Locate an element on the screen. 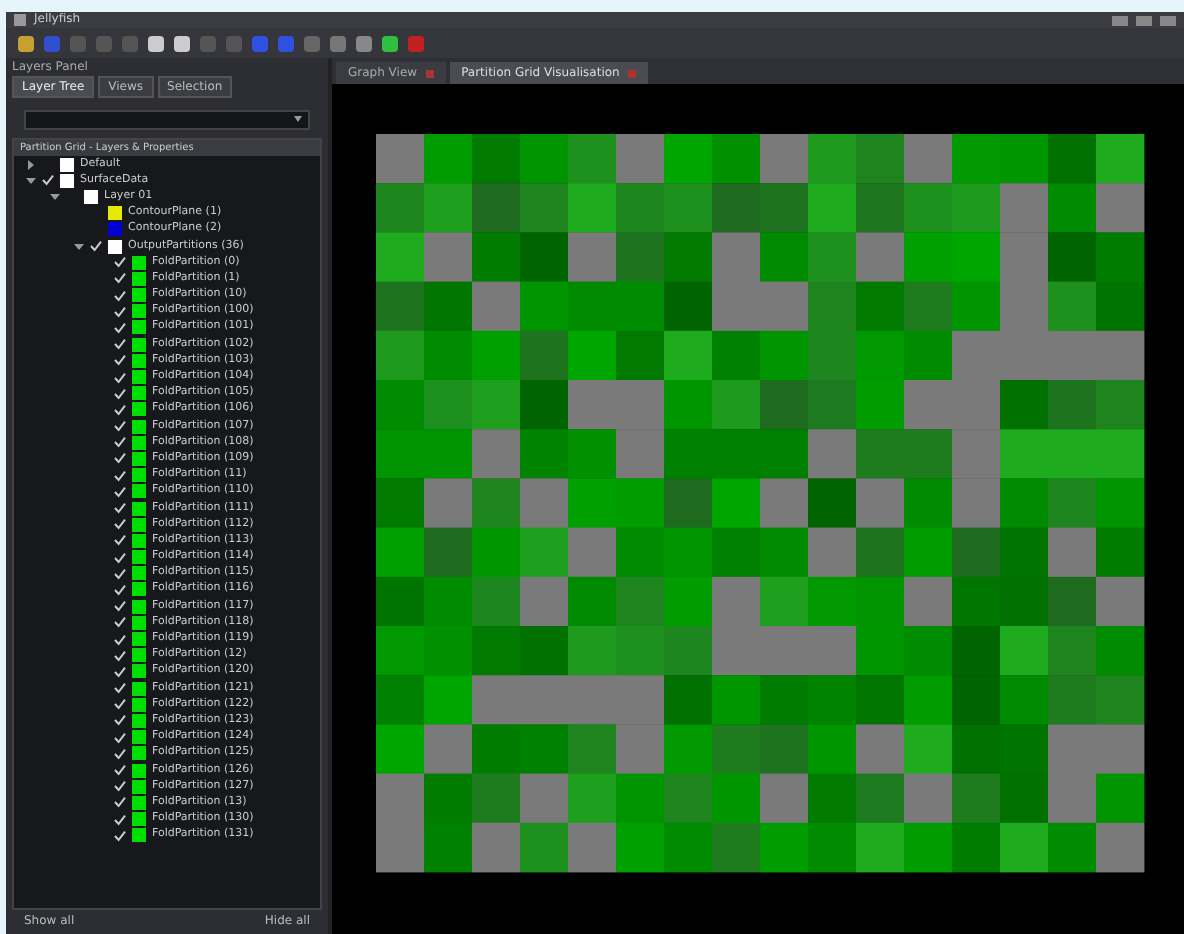  caret-icon is located at coordinates (298, 120).